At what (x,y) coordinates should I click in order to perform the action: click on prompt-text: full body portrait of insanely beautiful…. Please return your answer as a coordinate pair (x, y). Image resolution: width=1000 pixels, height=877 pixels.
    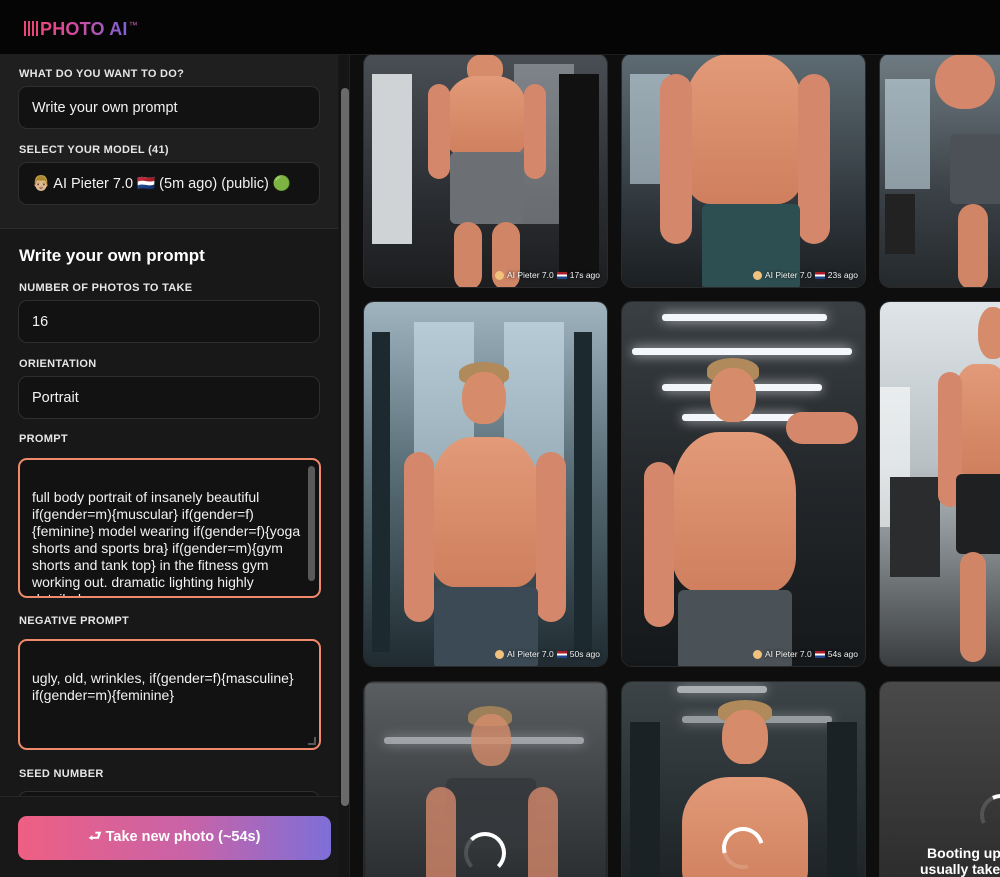
    Looking at the image, I should click on (166, 542).